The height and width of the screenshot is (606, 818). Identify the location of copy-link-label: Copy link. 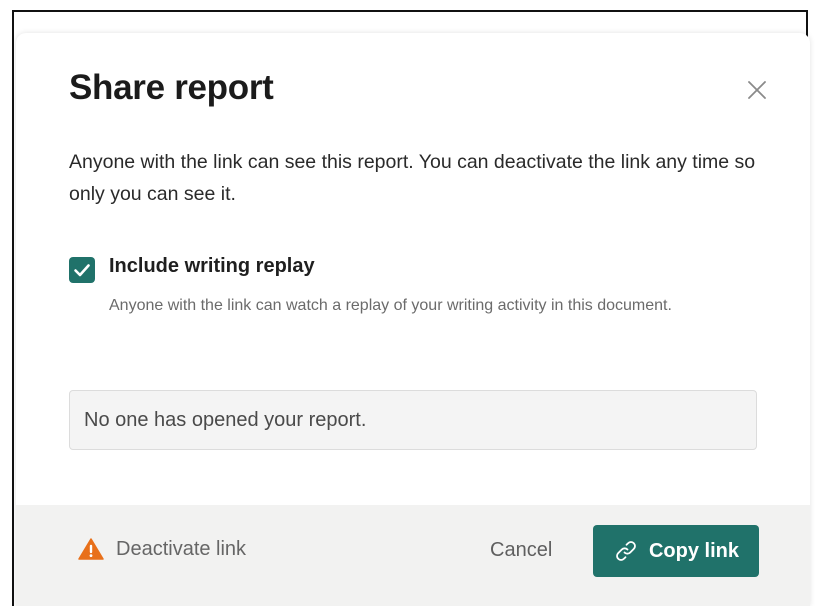
(693, 550).